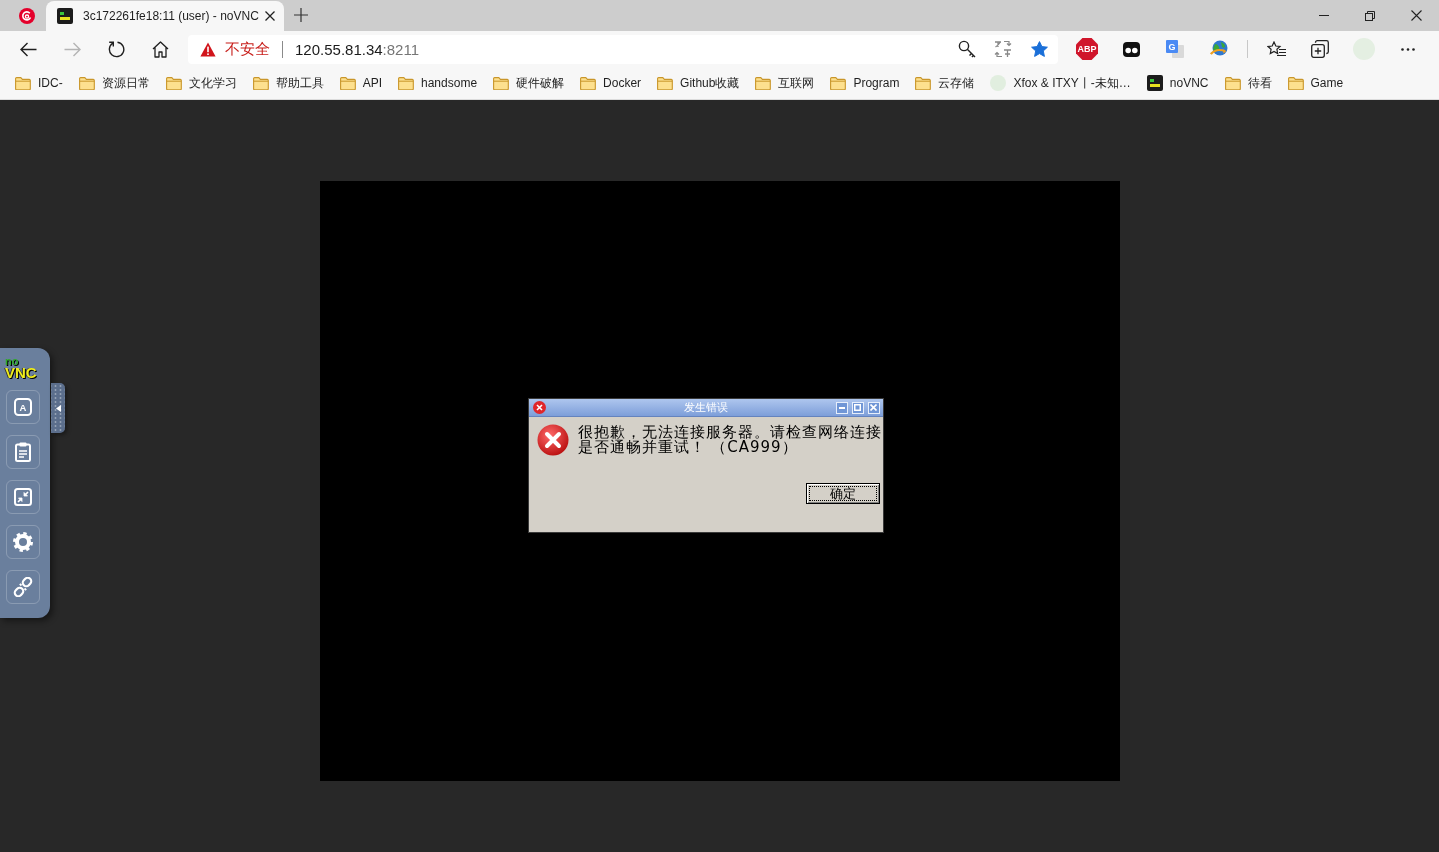 The width and height of the screenshot is (1439, 852). I want to click on maximize-button, so click(857, 407).